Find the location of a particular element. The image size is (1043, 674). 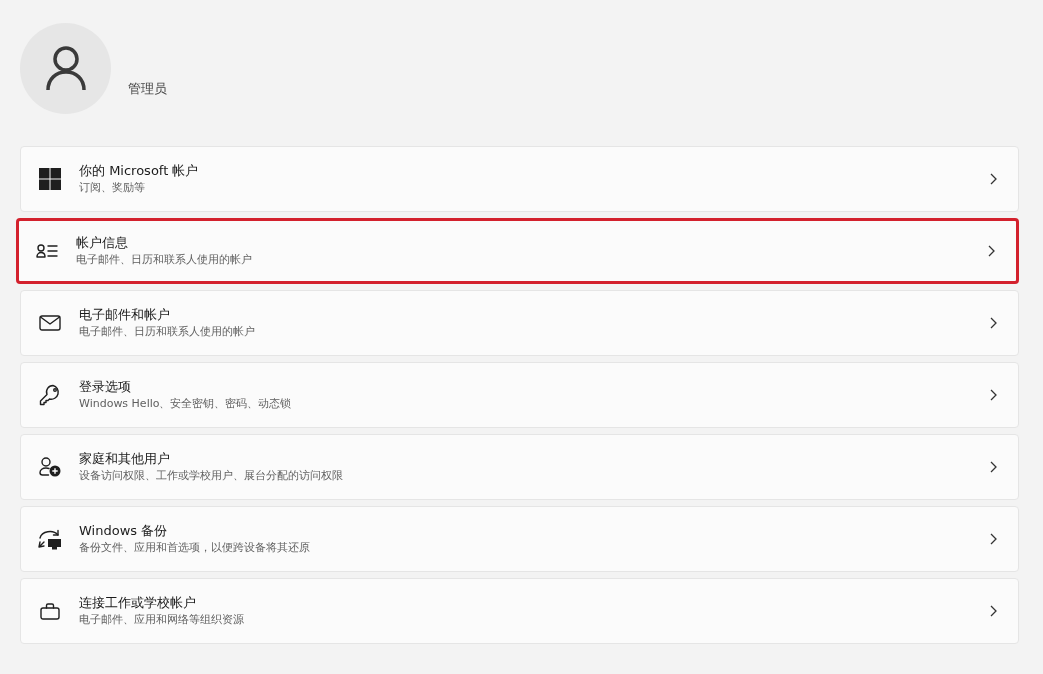

person-add-icon is located at coordinates (50, 467).